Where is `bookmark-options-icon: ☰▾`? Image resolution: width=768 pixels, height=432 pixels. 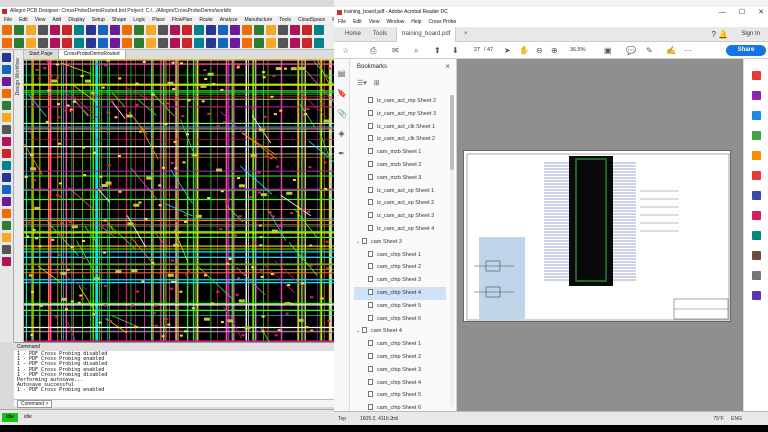 bookmark-options-icon: ☰▾ is located at coordinates (362, 83).